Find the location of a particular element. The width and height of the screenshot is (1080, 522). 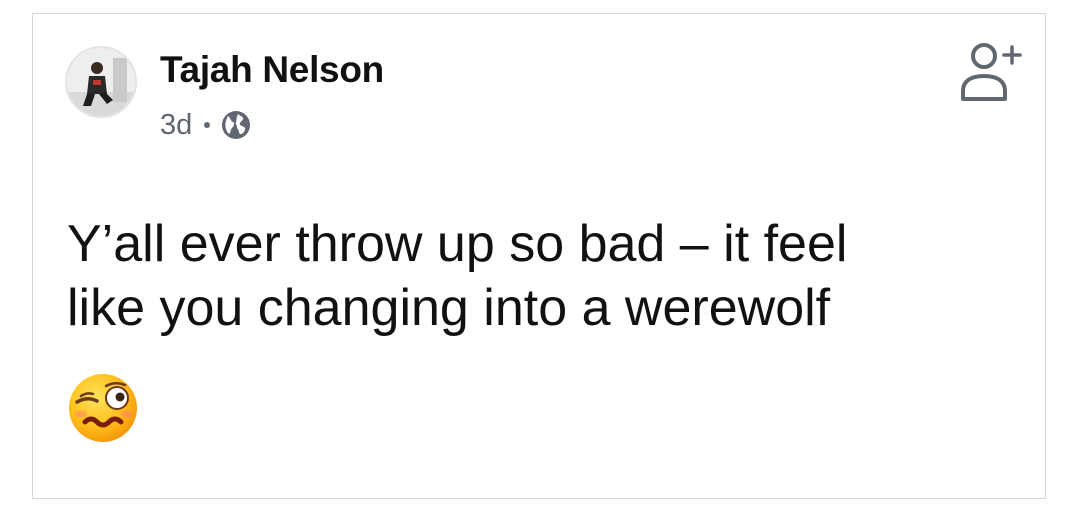

add-friend-icon is located at coordinates (991, 72).